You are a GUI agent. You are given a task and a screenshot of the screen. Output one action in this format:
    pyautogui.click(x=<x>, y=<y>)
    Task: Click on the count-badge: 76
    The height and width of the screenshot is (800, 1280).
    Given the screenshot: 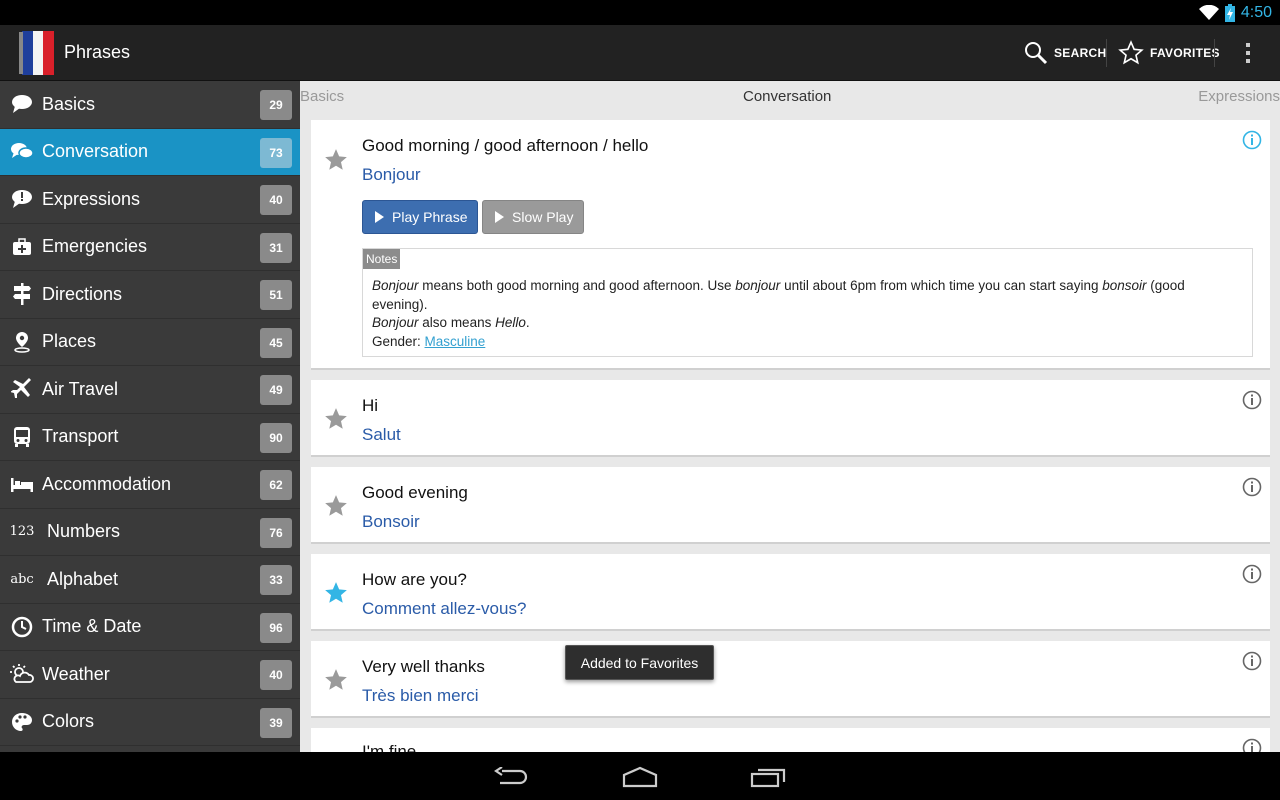 What is the action you would take?
    pyautogui.click(x=276, y=532)
    